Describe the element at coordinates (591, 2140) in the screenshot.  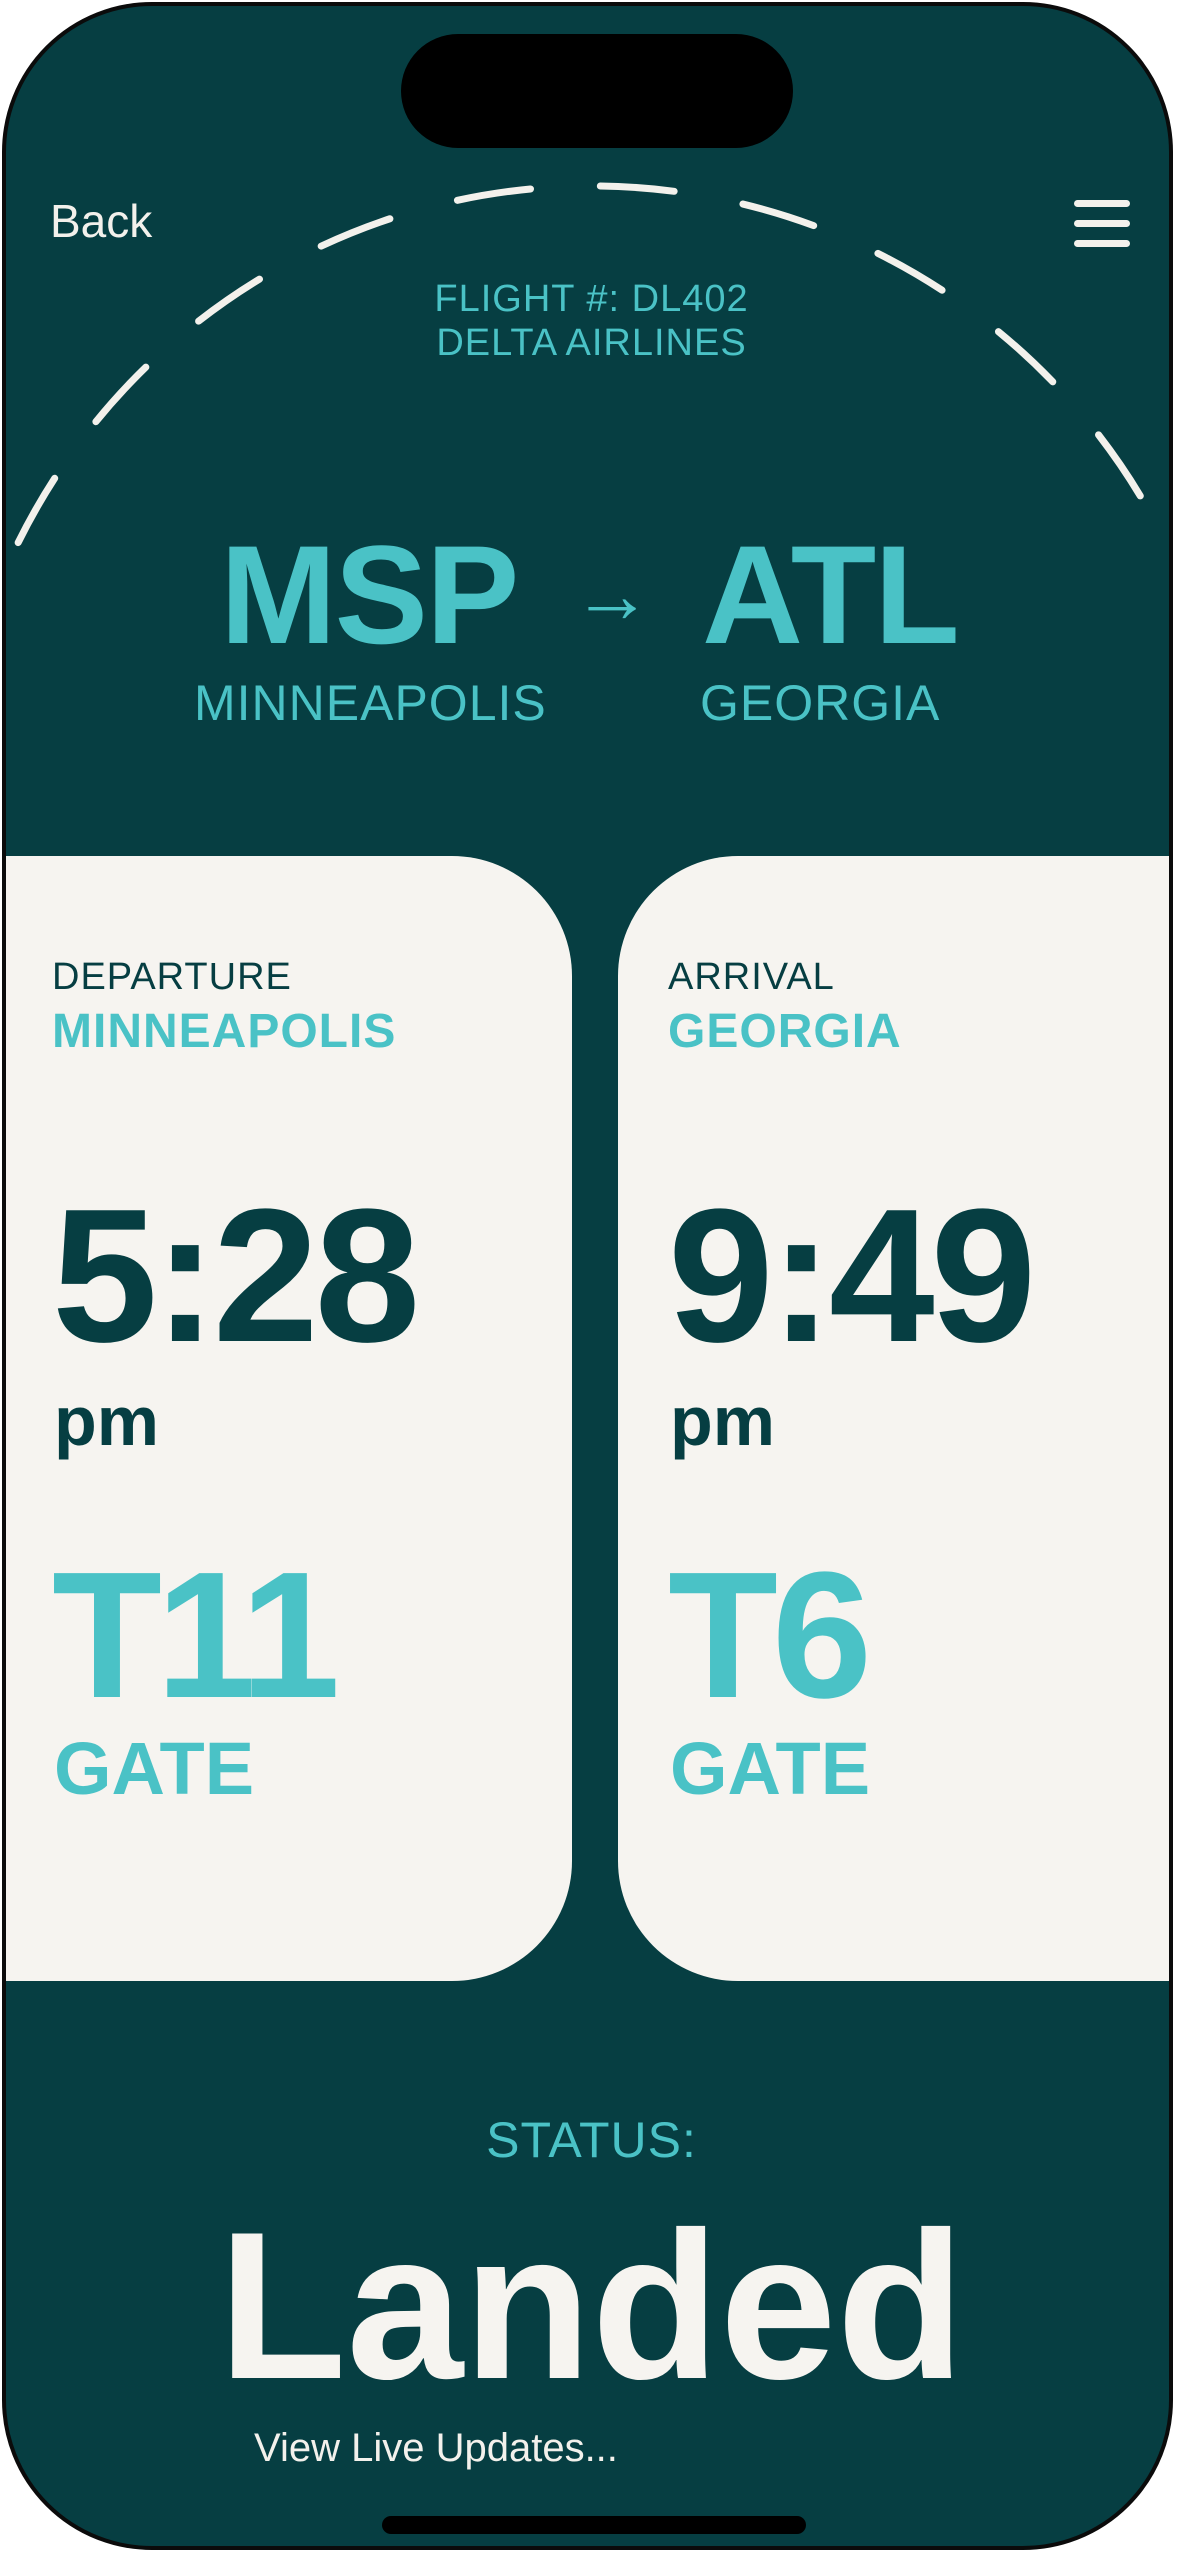
I see `status-label: STATUS:` at that location.